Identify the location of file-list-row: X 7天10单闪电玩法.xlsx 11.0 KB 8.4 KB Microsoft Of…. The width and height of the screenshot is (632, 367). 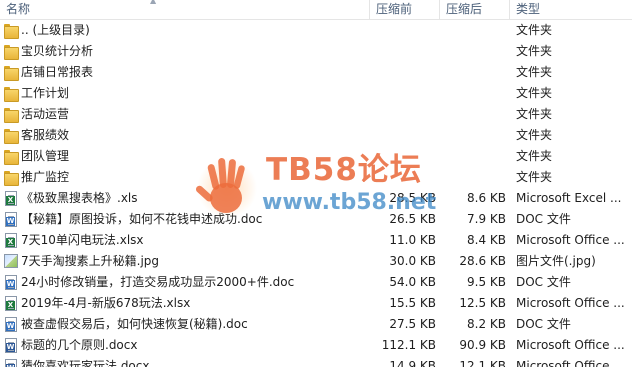
(316, 240).